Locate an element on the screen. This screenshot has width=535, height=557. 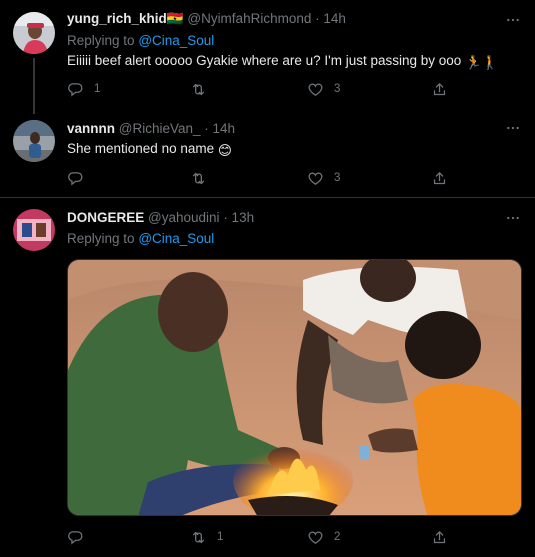
retweet-button: 1 is located at coordinates (206, 537).